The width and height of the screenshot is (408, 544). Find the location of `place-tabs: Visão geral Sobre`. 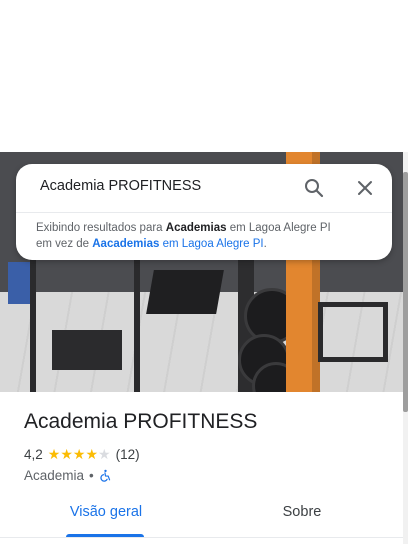

place-tabs: Visão geral Sobre is located at coordinates (204, 524).